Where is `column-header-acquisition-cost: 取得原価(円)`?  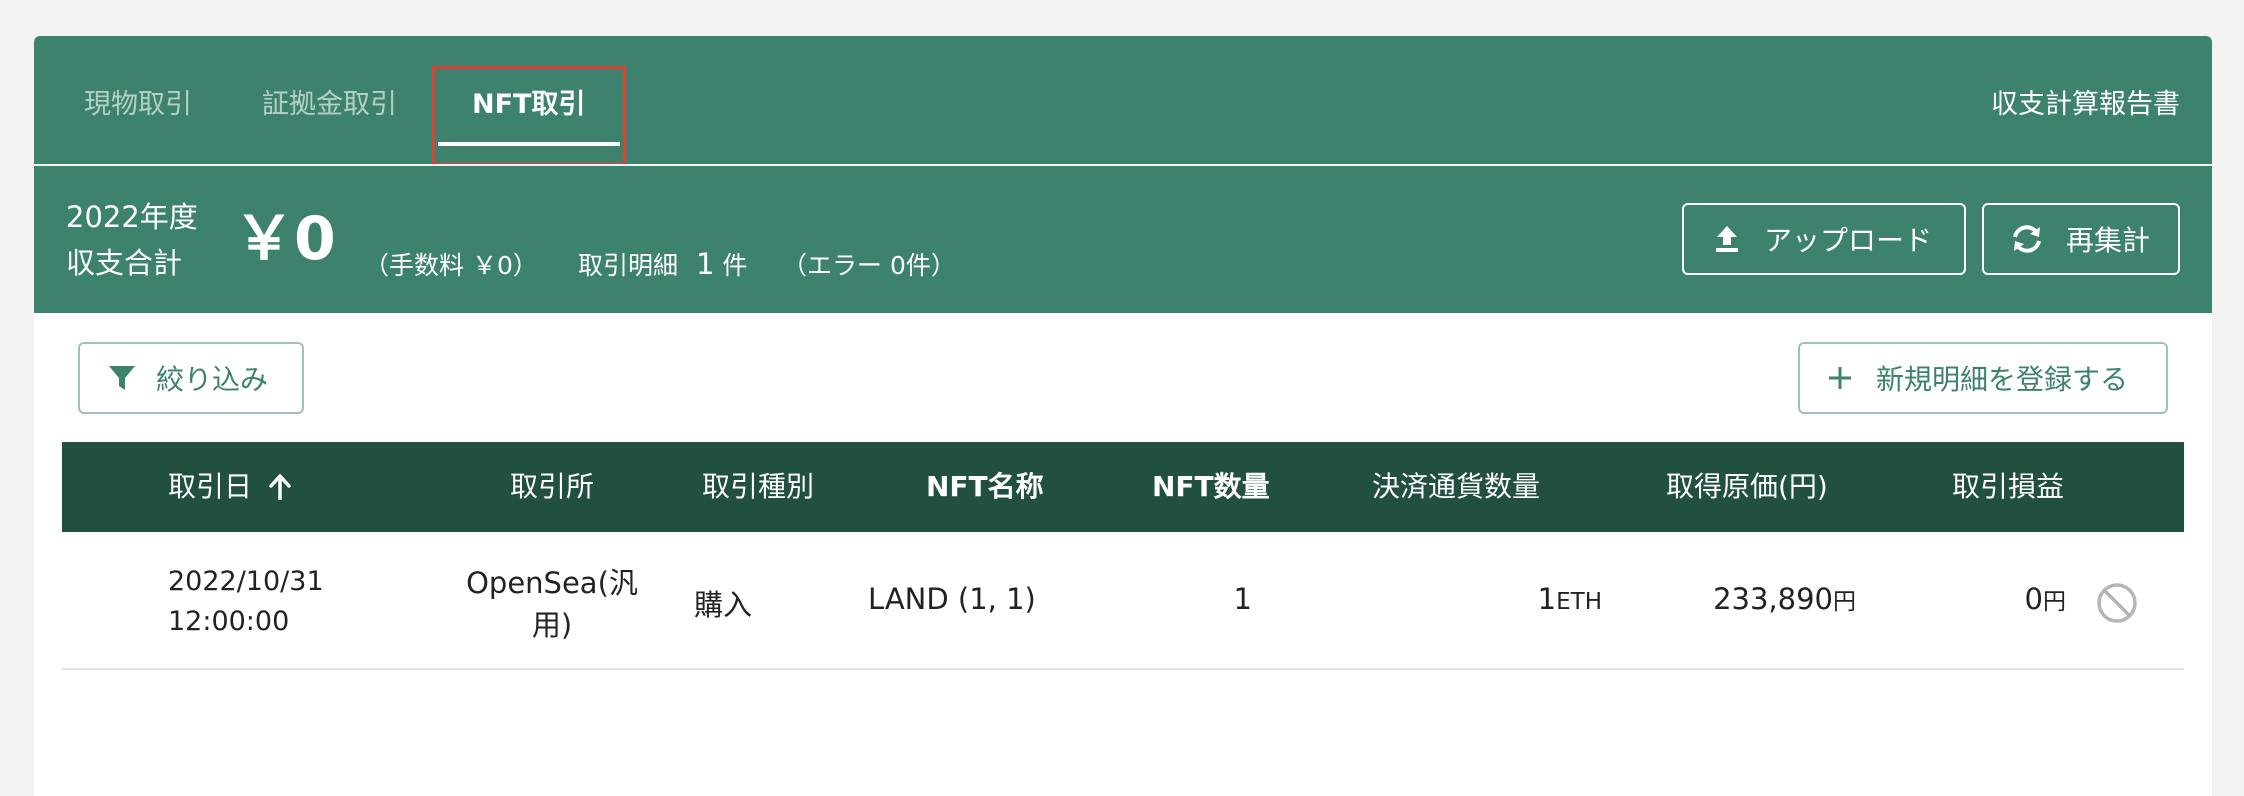
column-header-acquisition-cost: 取得原価(円) is located at coordinates (1747, 487).